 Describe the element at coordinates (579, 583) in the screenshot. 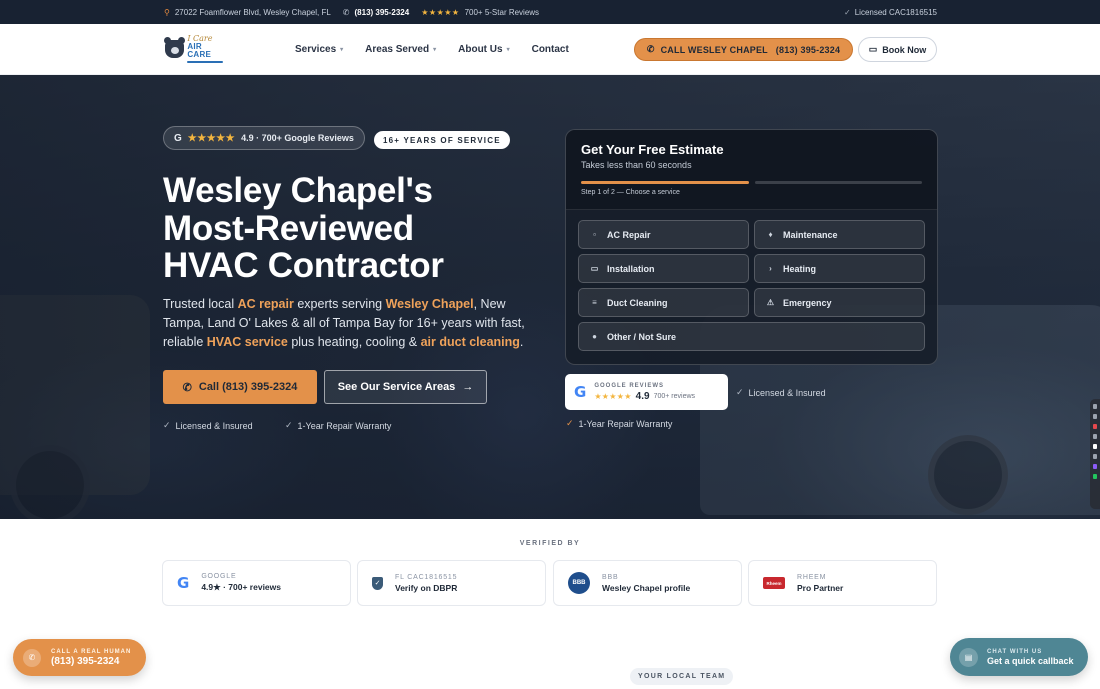

I see `bbb-logo-icon: BBB` at that location.